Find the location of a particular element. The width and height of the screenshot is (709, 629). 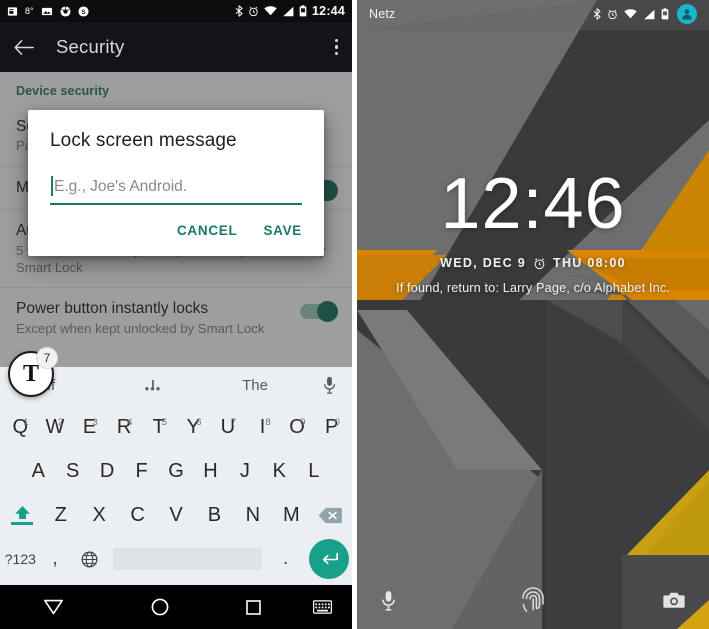

status-right-icons: 12:44 is located at coordinates (290, 11).